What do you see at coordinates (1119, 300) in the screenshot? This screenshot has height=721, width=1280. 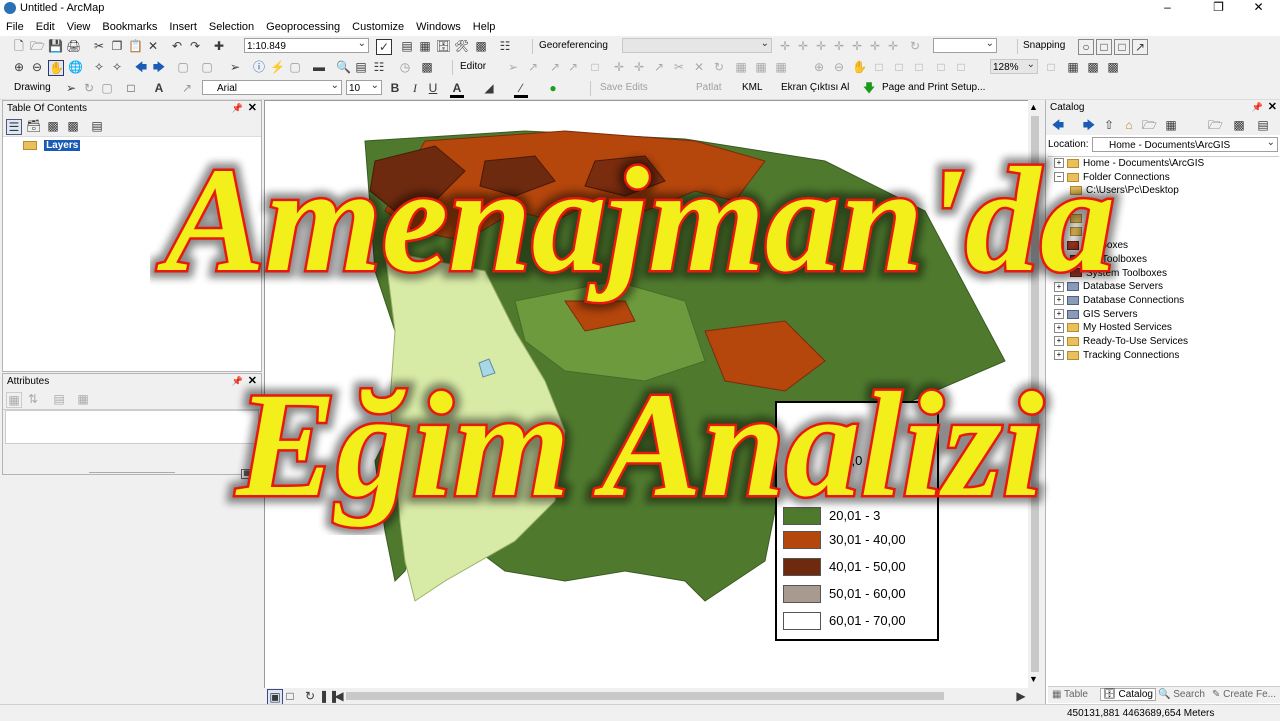 I see `catalog-tree-item: + Database Connections` at bounding box center [1119, 300].